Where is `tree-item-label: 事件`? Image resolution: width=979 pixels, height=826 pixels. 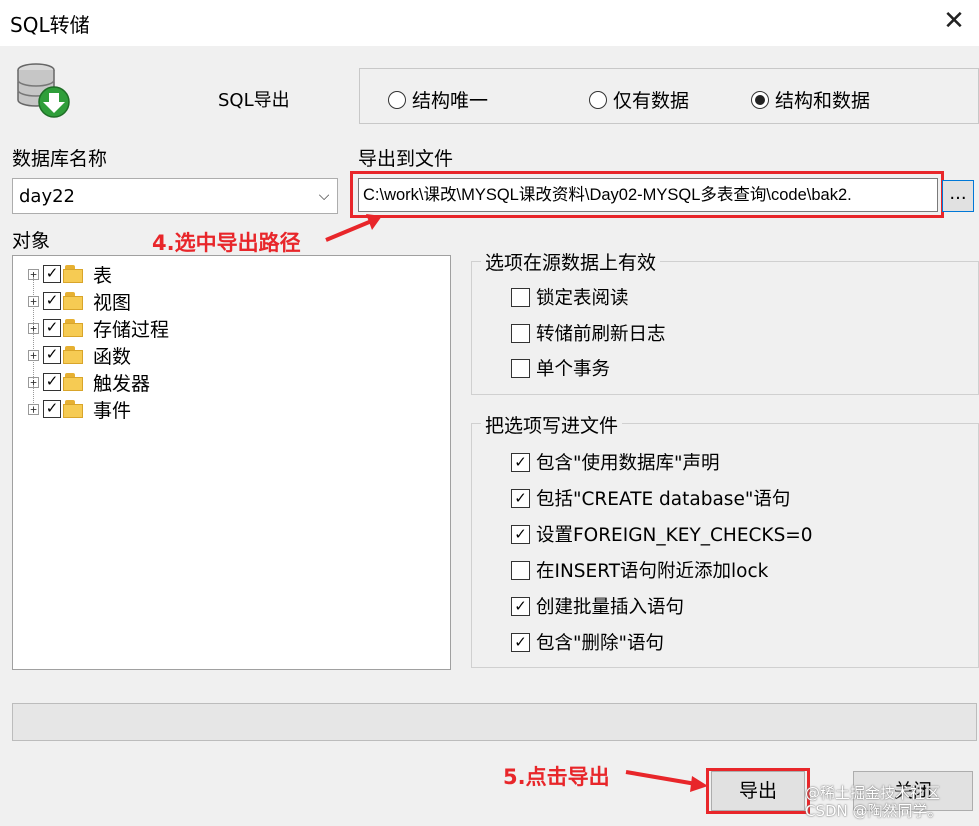
tree-item-label: 事件 is located at coordinates (112, 410).